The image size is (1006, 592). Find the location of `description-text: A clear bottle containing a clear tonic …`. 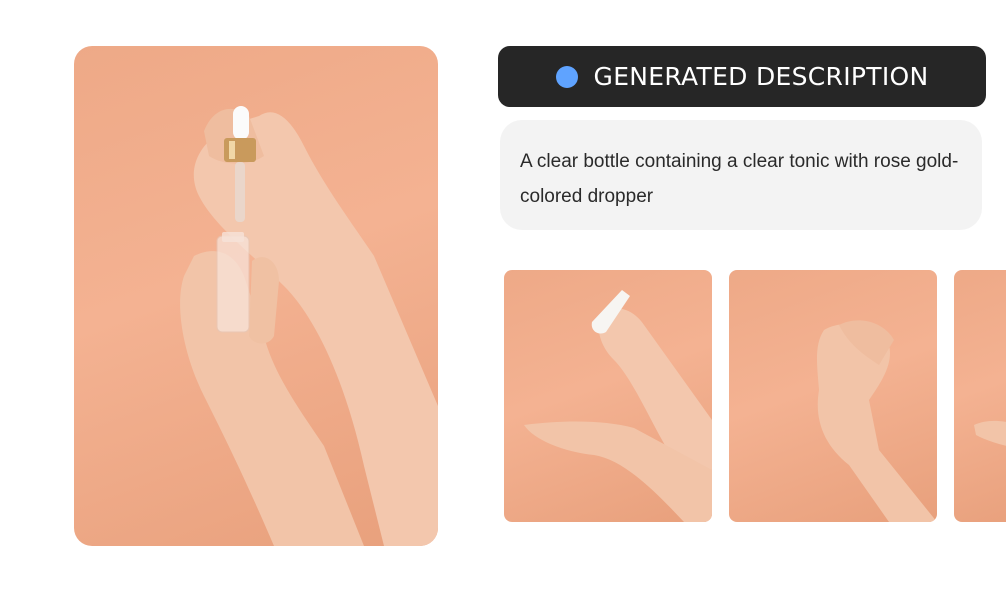

description-text: A clear bottle containing a clear tonic … is located at coordinates (739, 179).